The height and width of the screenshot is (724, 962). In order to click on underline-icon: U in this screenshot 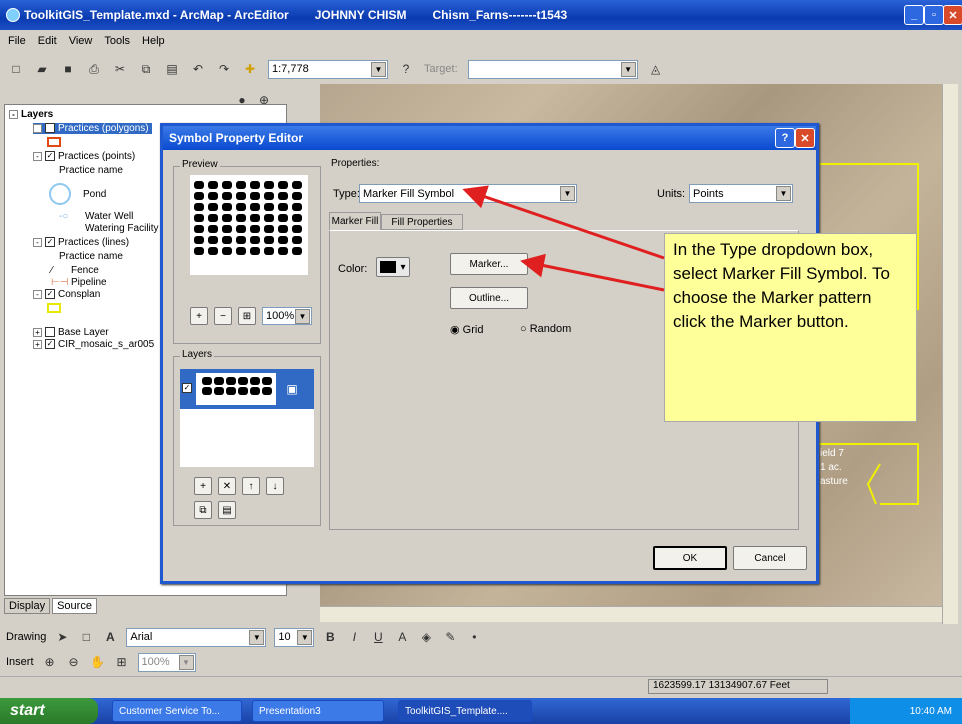, I will do `click(378, 637)`.